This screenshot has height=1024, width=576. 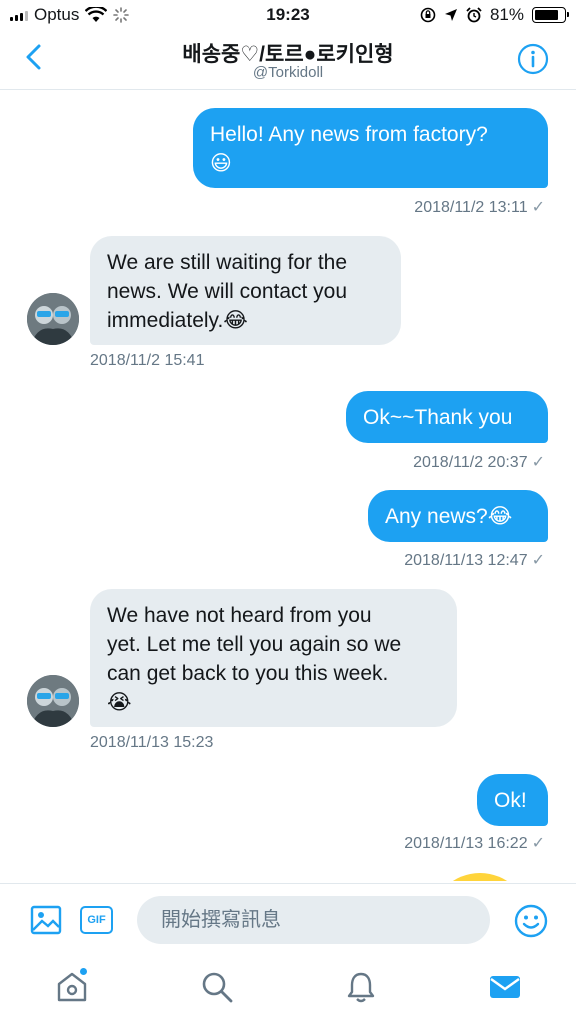 What do you see at coordinates (449, 516) in the screenshot?
I see `message-line: Any news?😂` at bounding box center [449, 516].